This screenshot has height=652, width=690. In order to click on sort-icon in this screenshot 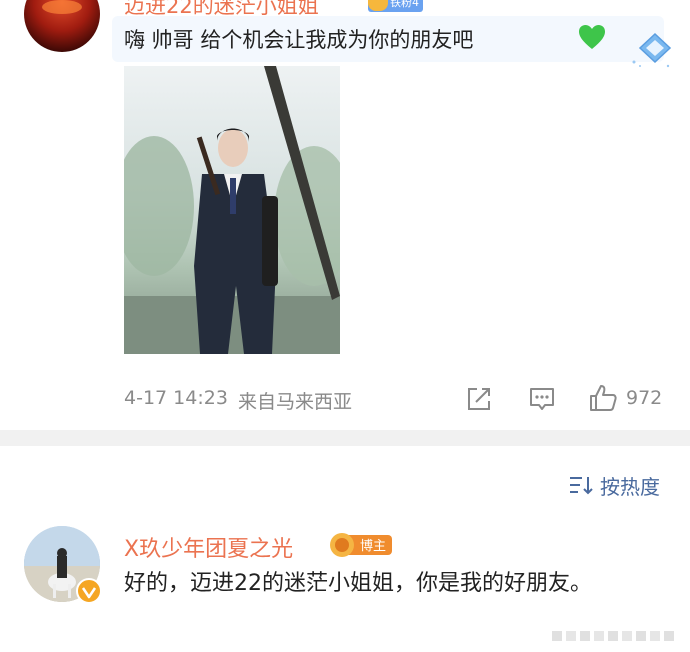, I will do `click(581, 485)`.